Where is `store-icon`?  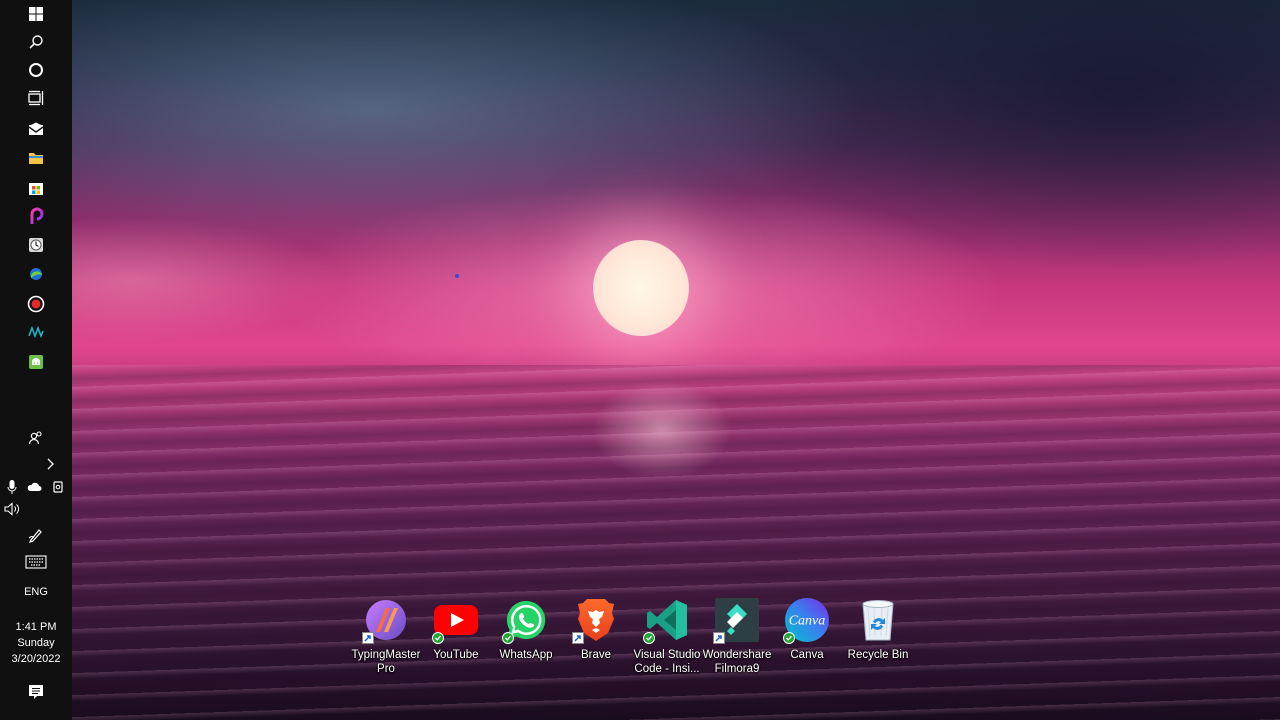
store-icon is located at coordinates (36, 189).